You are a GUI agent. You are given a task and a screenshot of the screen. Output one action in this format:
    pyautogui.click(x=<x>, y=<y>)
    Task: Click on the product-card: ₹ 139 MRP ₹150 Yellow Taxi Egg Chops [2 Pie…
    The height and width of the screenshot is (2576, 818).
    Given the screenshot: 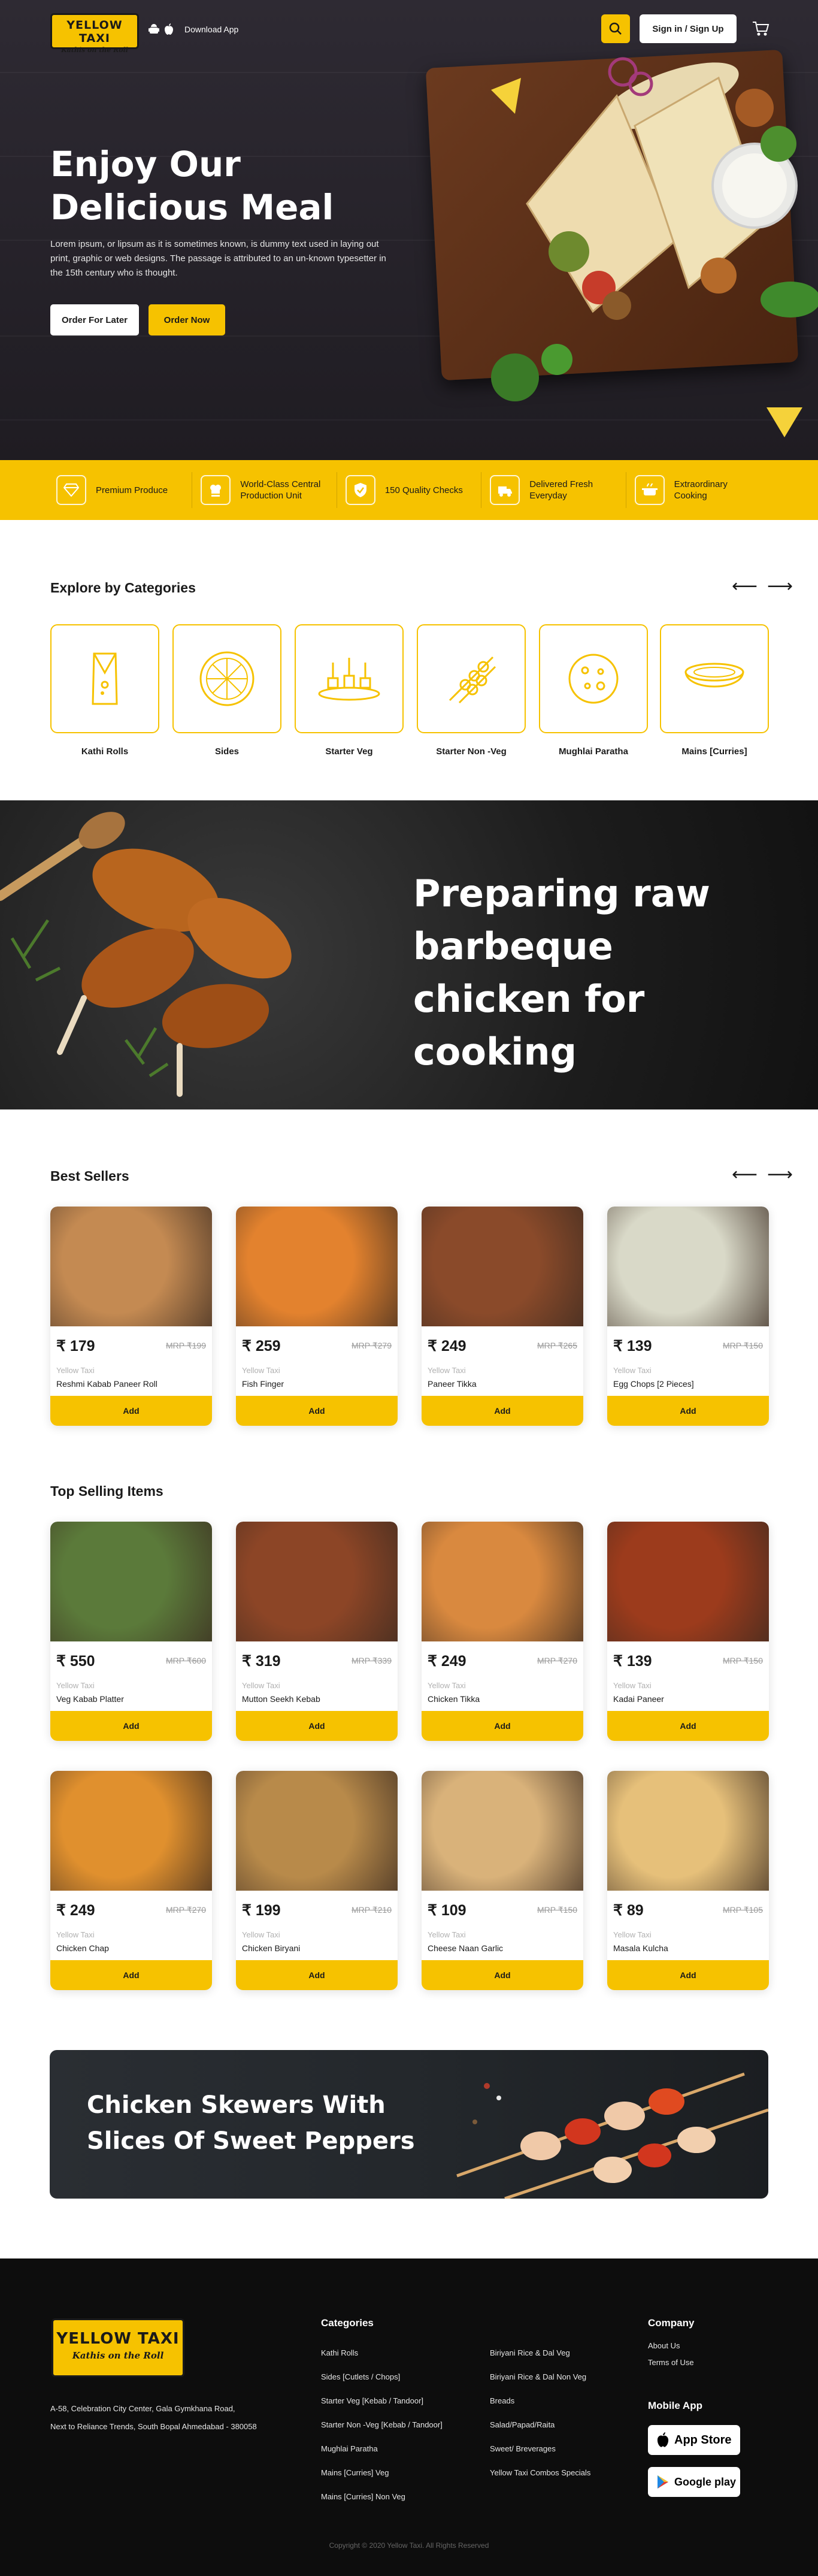 What is the action you would take?
    pyautogui.click(x=688, y=1316)
    